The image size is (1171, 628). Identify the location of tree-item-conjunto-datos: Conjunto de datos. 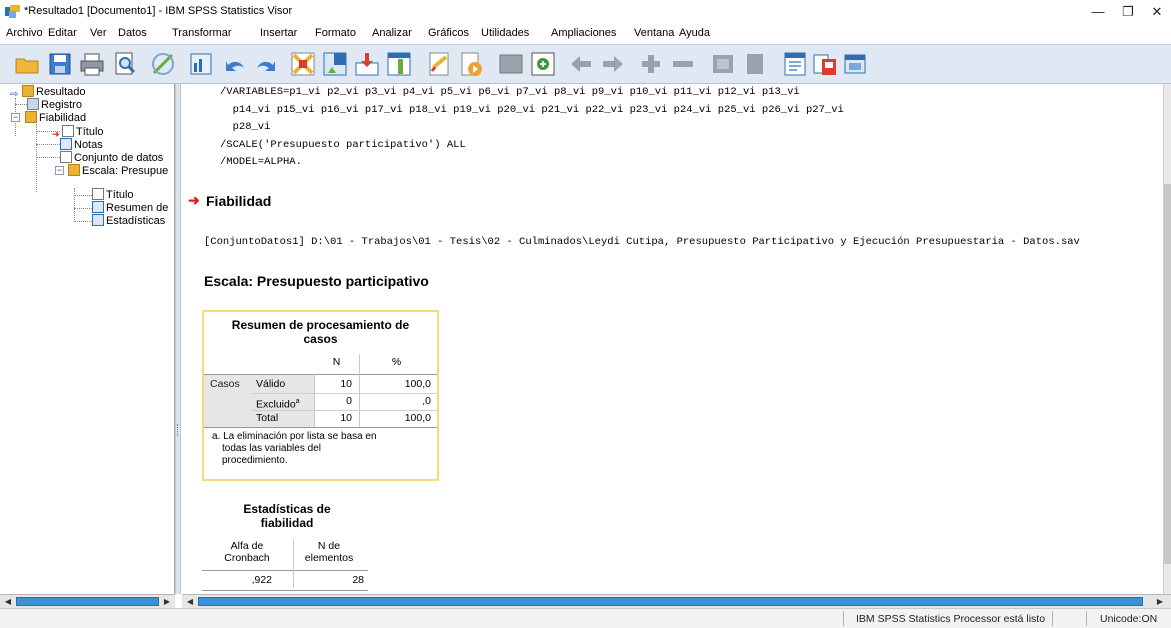
(111, 157).